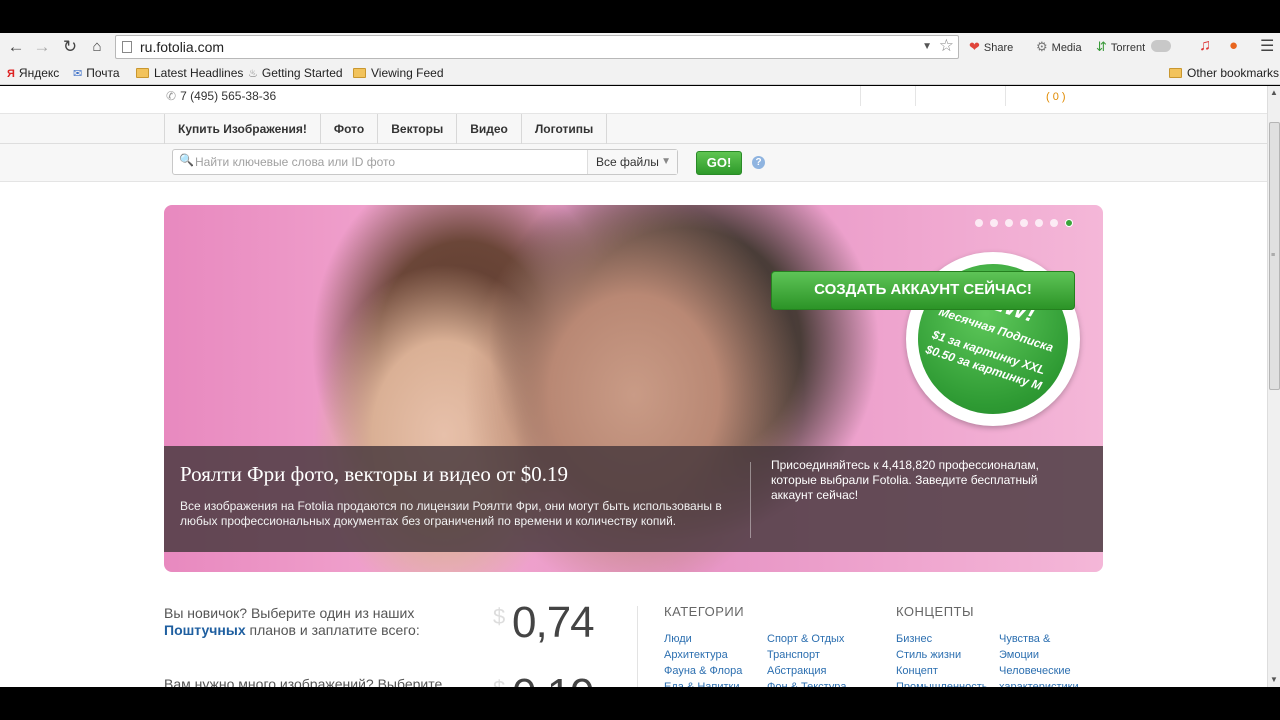 This screenshot has height=720, width=1280. What do you see at coordinates (927, 46) in the screenshot?
I see `dropdown-icon: ▼` at bounding box center [927, 46].